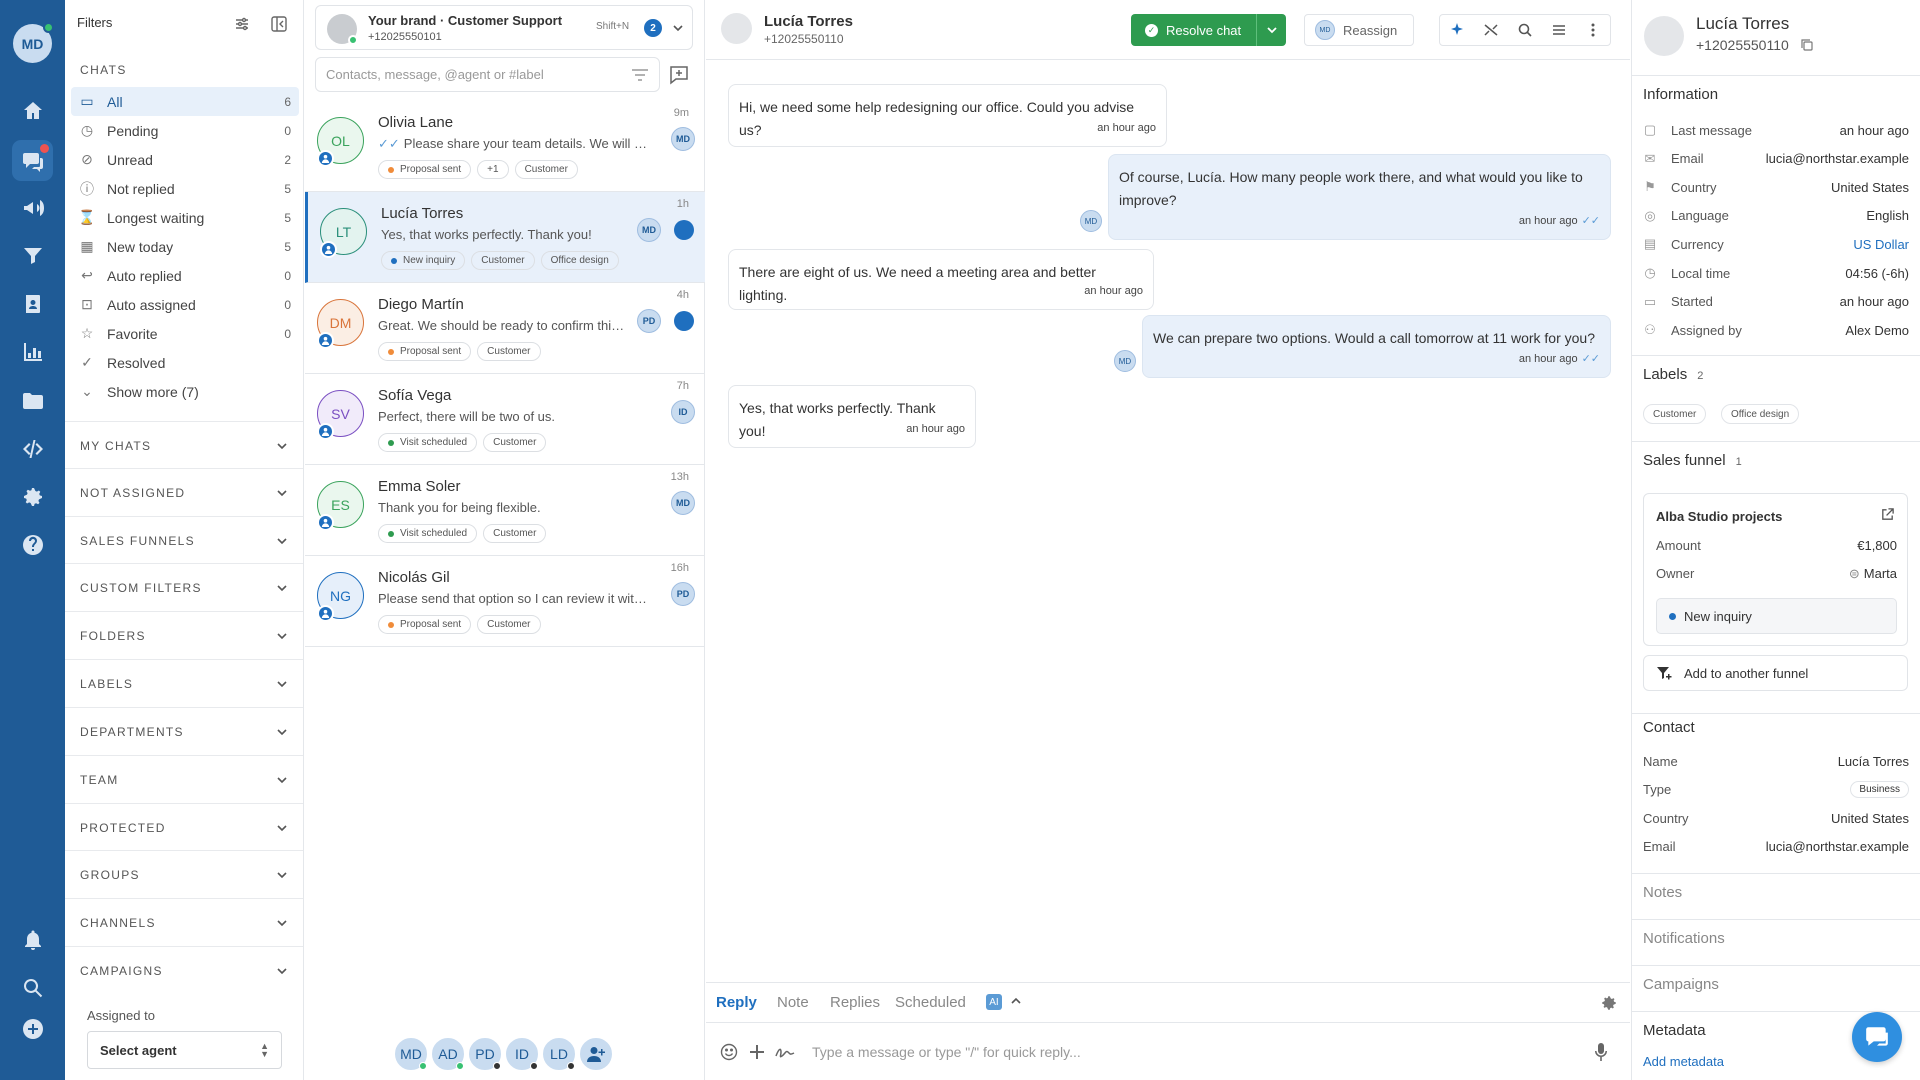  What do you see at coordinates (184, 1050) in the screenshot?
I see `select-agent-dropdown: Select agent ▲ ▼` at bounding box center [184, 1050].